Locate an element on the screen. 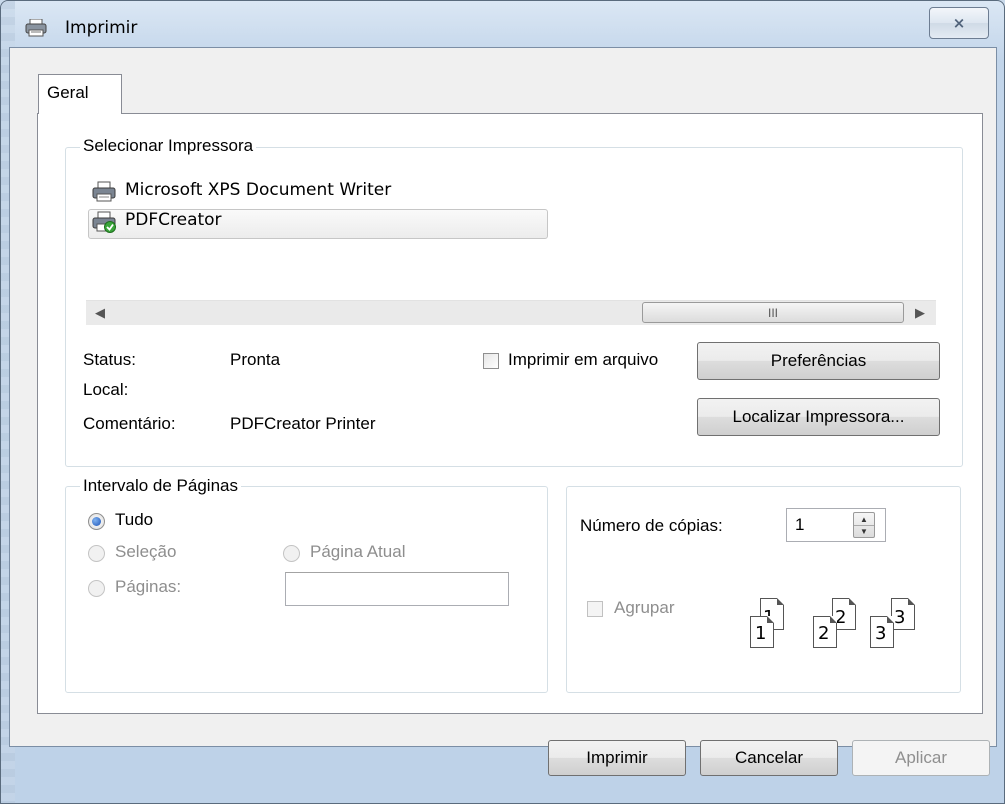  printer-name: Microsoft XPS Document Writer is located at coordinates (258, 190).